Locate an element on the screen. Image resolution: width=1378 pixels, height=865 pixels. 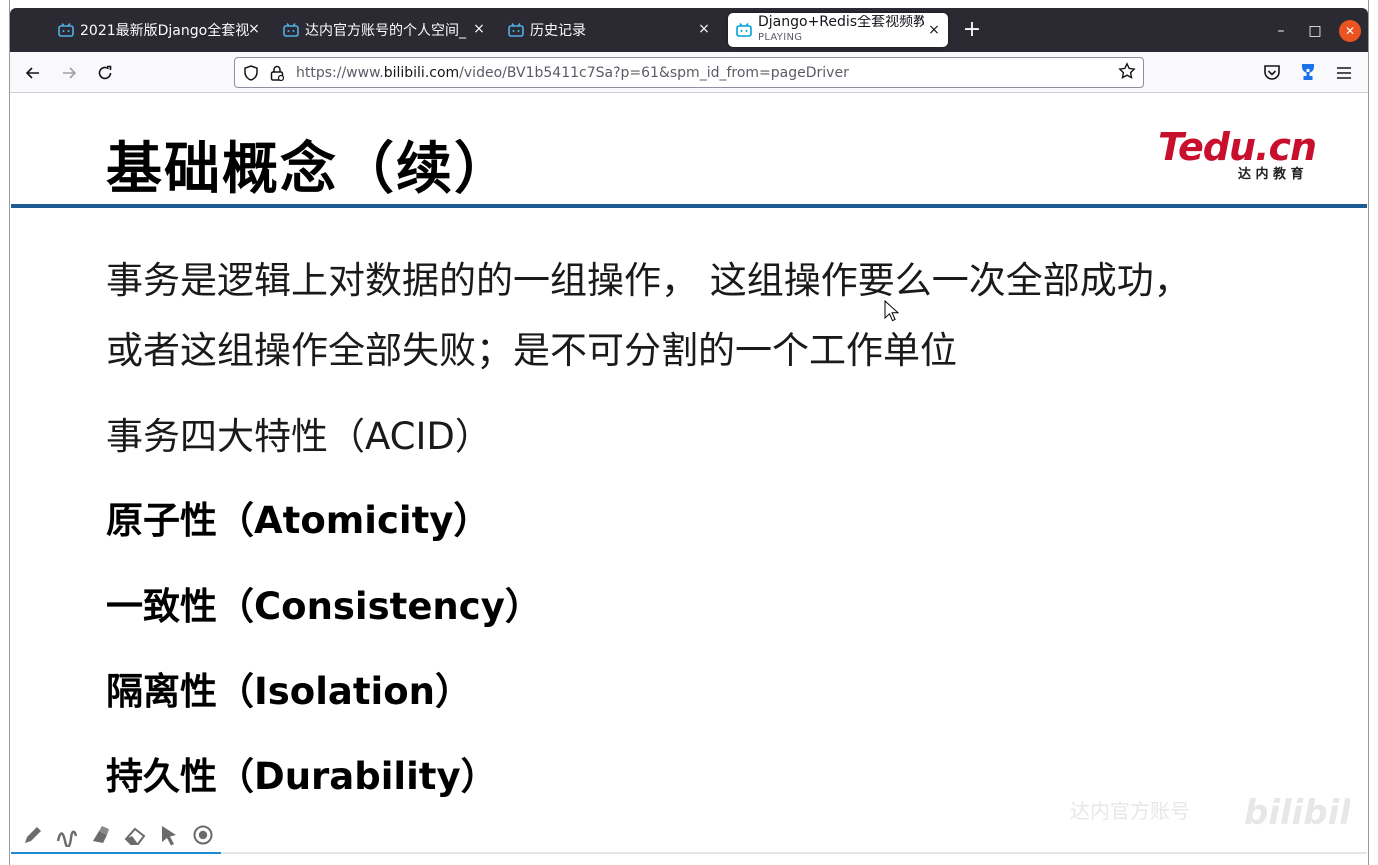
tab-title-group: Django+Redis全套视频教 PLAYING is located at coordinates (841, 30).